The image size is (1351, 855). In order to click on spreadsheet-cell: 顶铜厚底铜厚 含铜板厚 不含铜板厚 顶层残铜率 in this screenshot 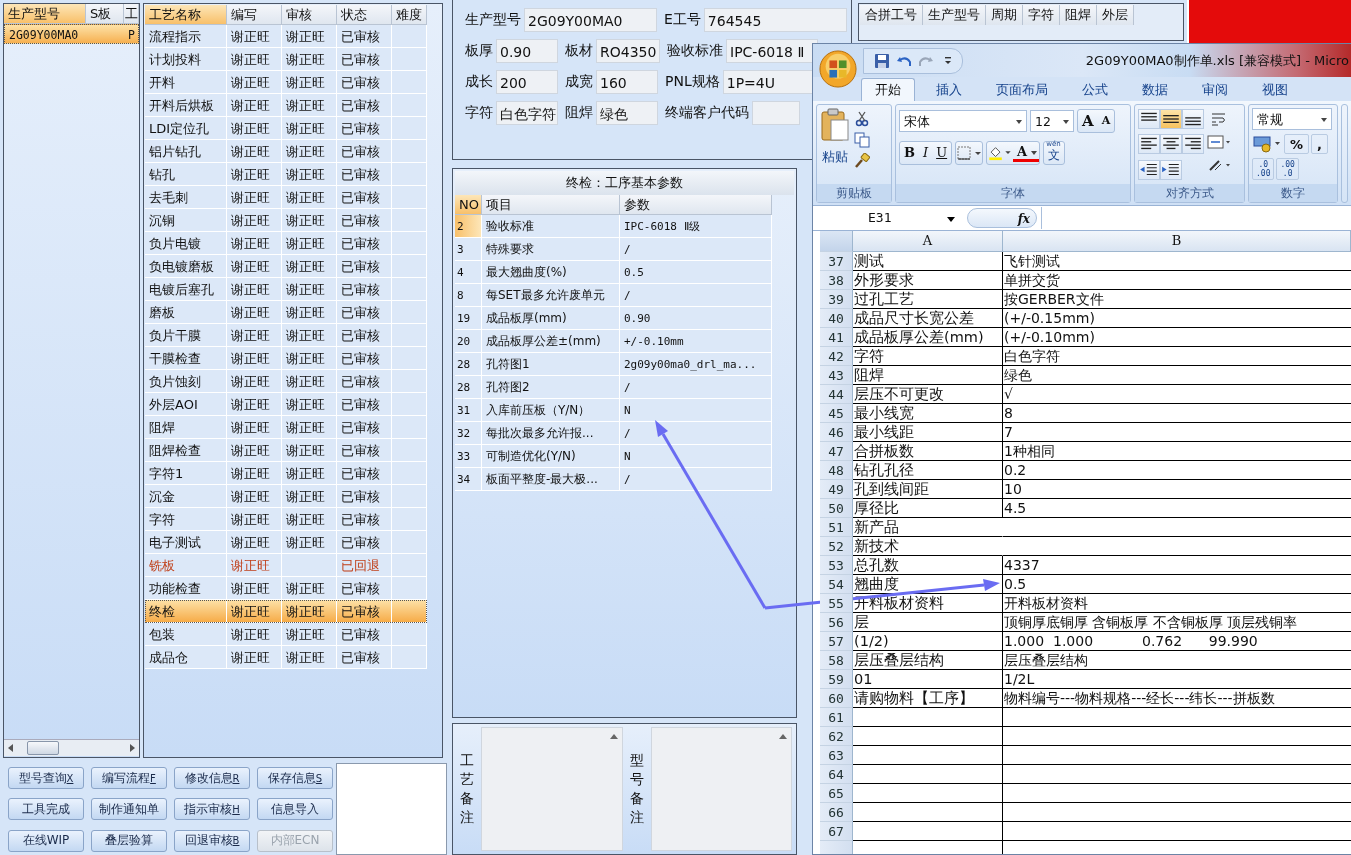, I will do `click(1177, 622)`.